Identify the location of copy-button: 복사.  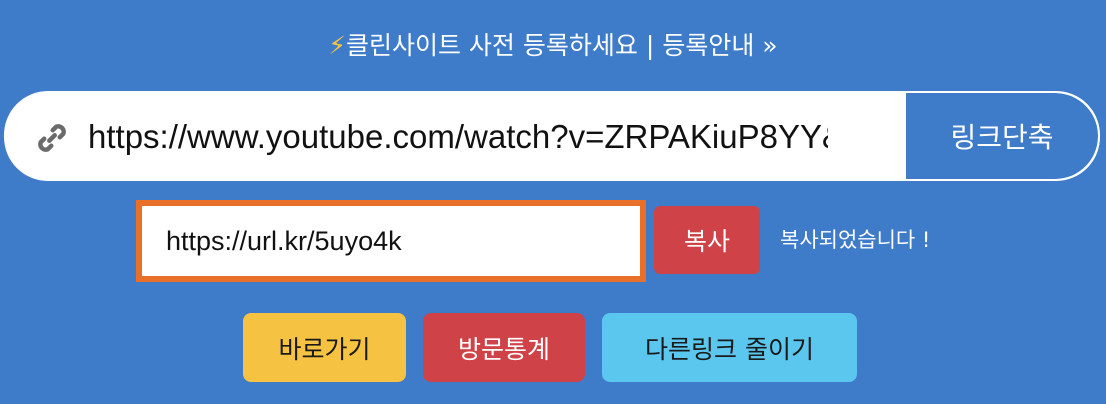
(707, 240).